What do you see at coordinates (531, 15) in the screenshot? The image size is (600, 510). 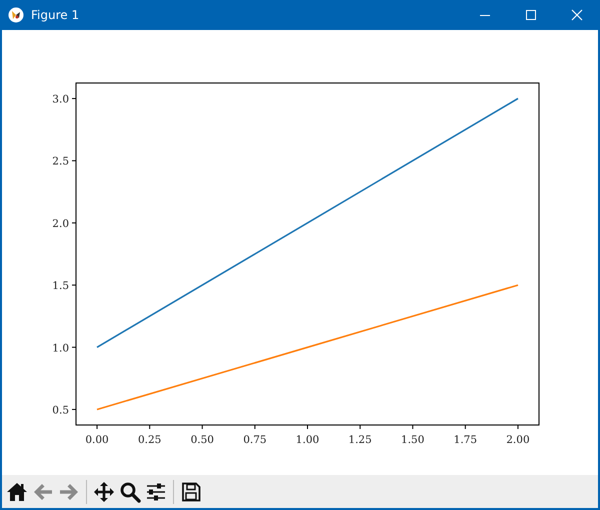 I see `maximize-icon` at bounding box center [531, 15].